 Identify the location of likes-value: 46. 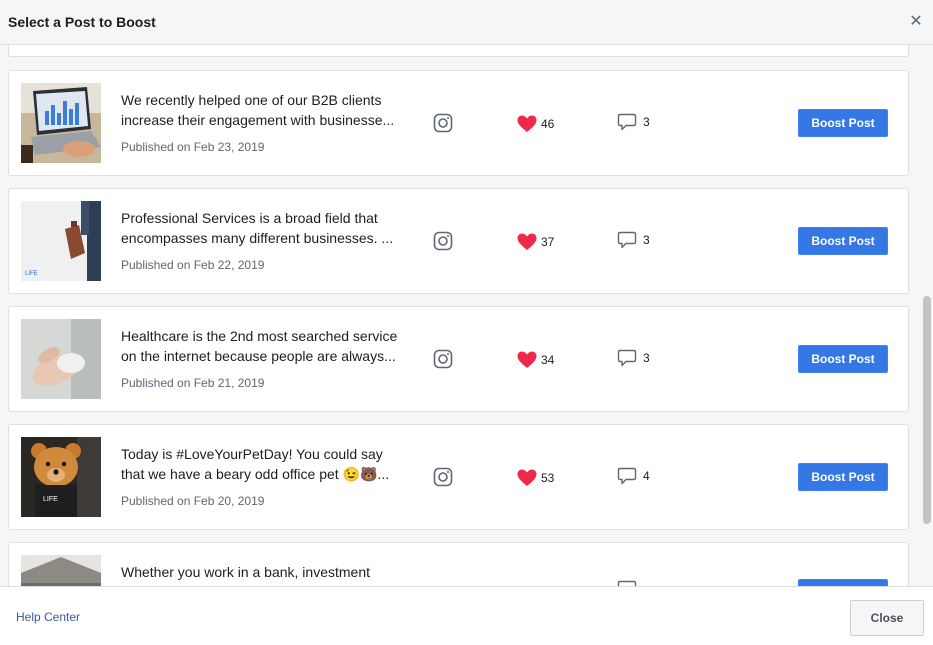
(548, 124).